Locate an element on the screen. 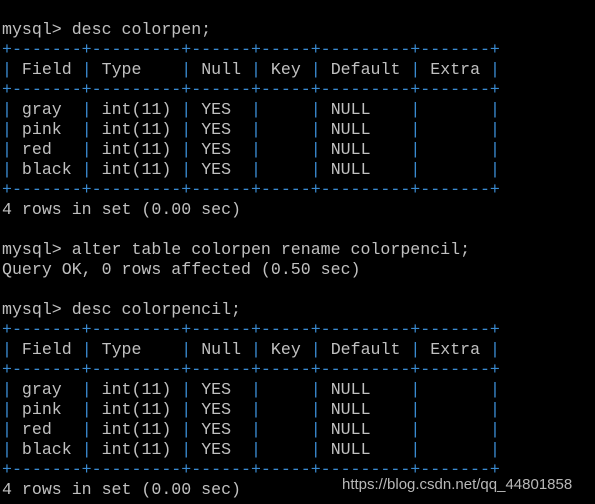  command-text: alter table colorpen rename colorpencil; is located at coordinates (271, 249).